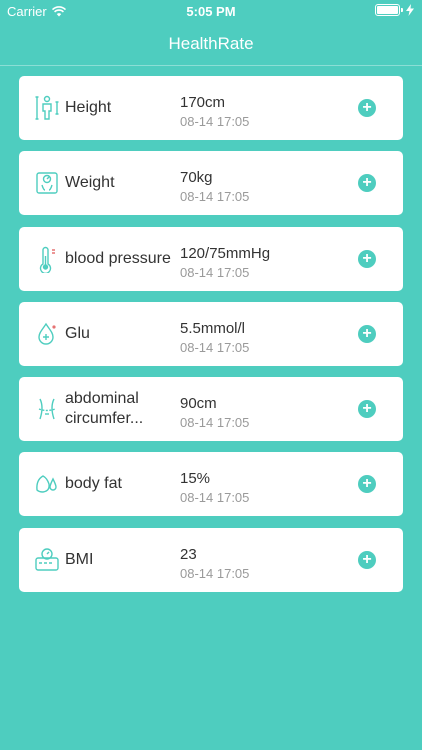 The width and height of the screenshot is (422, 750). Describe the element at coordinates (188, 554) in the screenshot. I see `metric-value: 23` at that location.